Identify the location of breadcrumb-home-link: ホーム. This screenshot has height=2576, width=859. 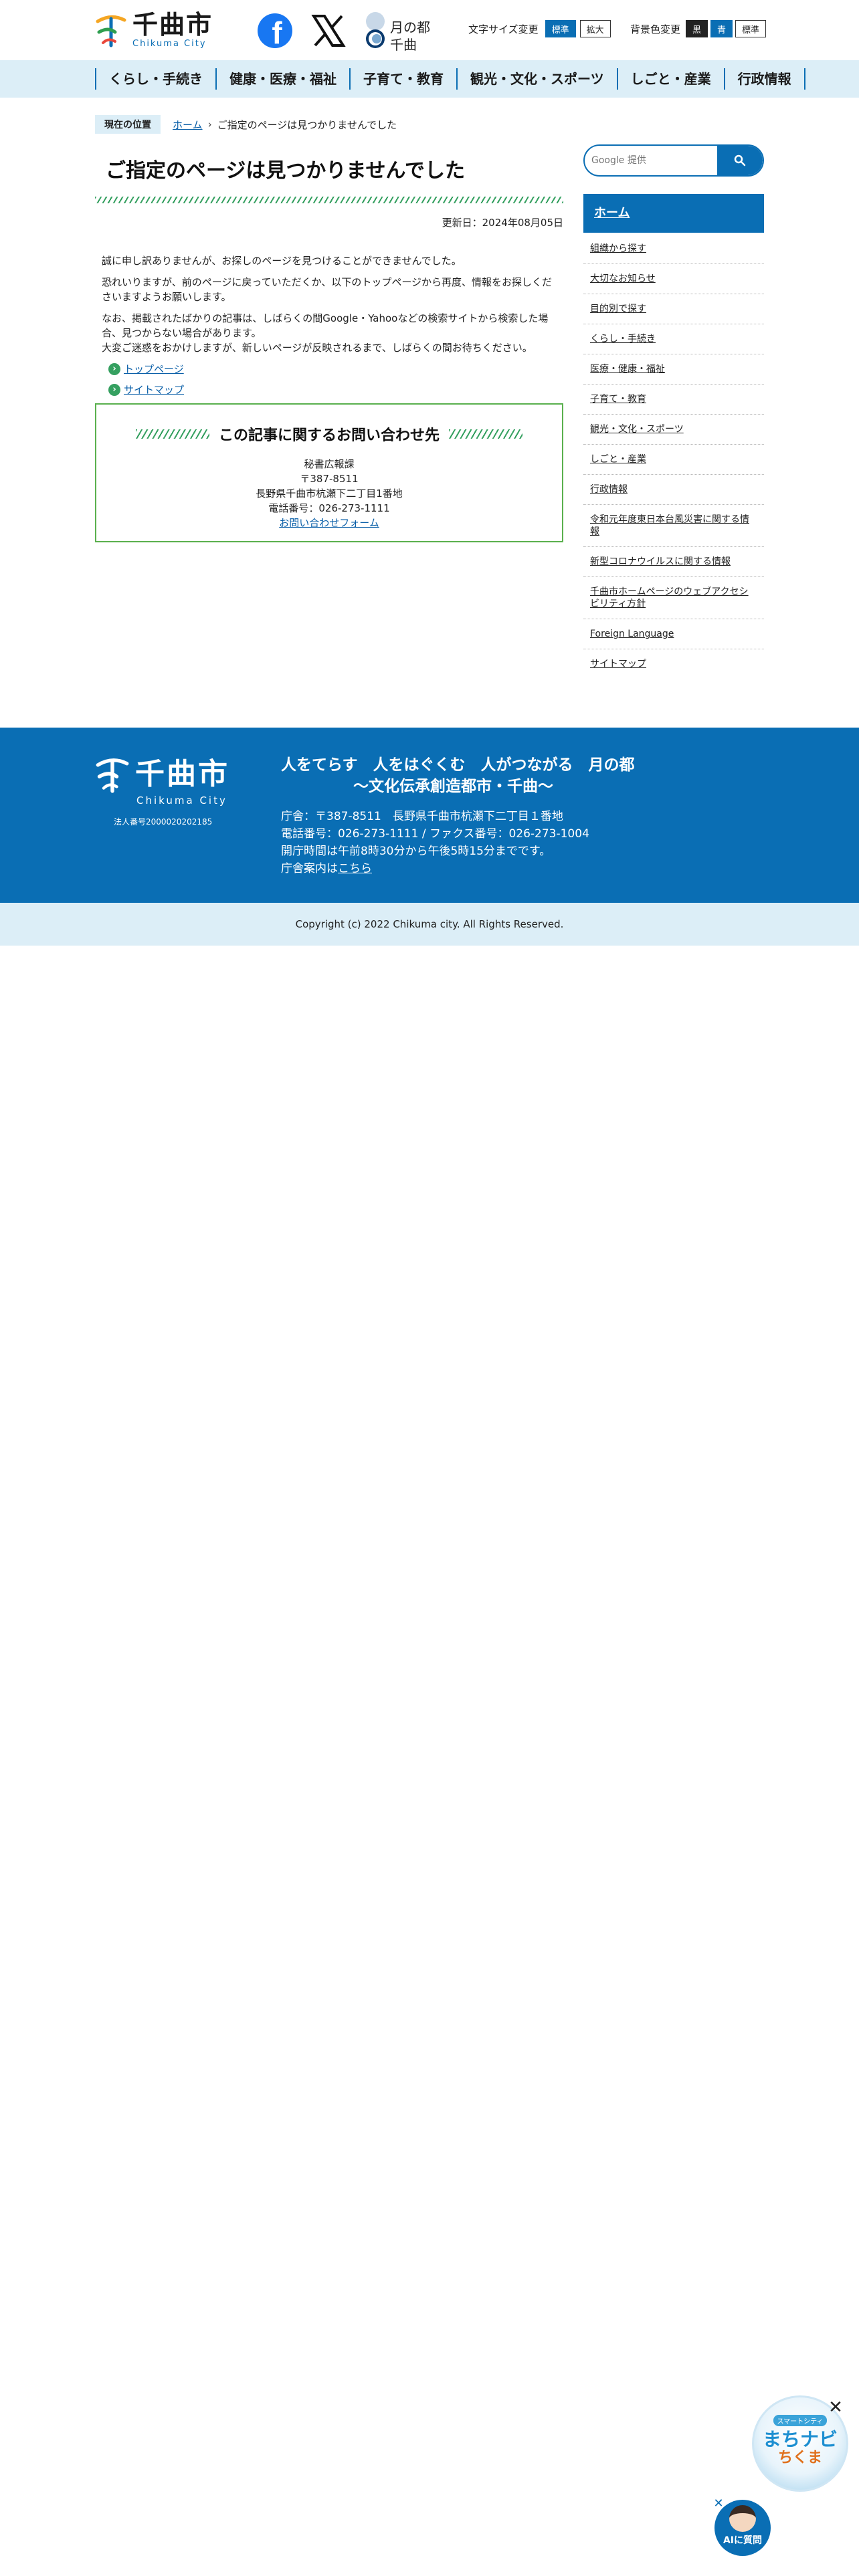
(188, 125).